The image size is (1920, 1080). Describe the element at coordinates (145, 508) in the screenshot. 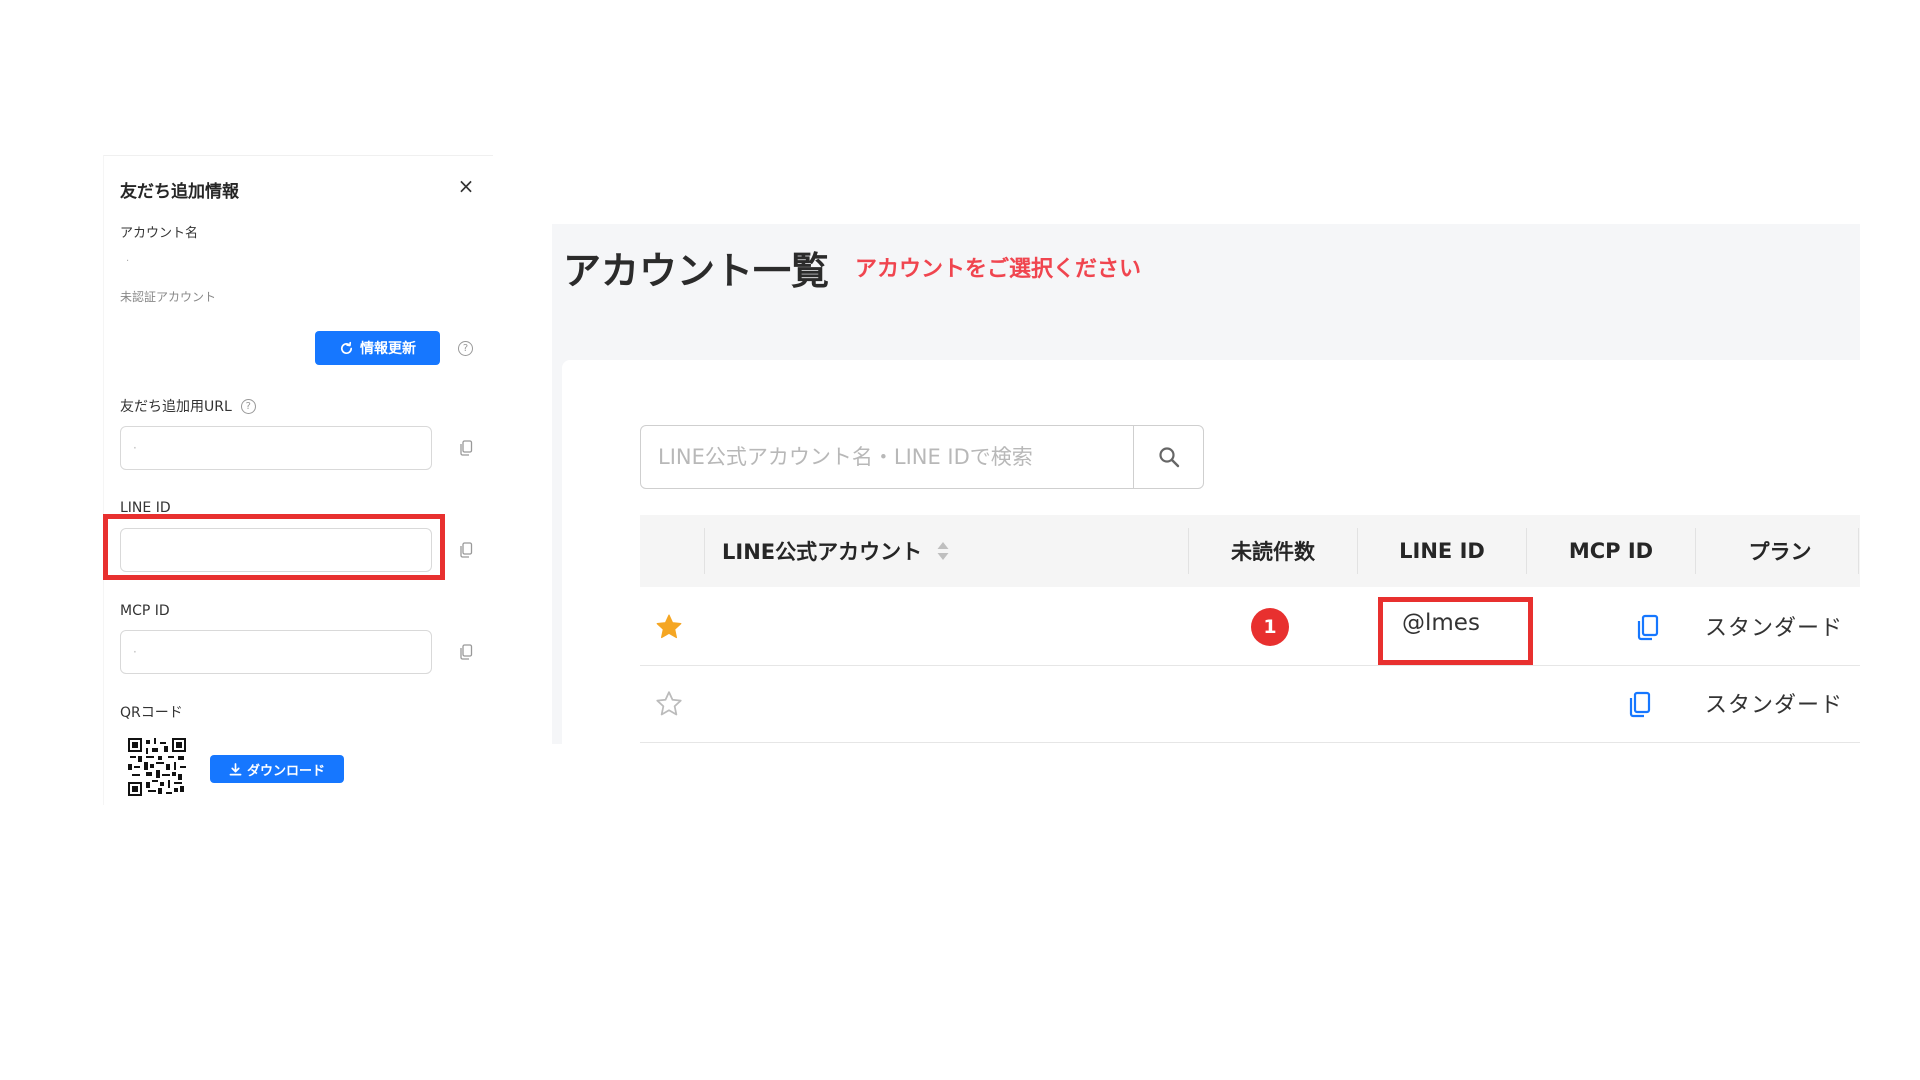

I see `line-id-label: LINE ID` at that location.